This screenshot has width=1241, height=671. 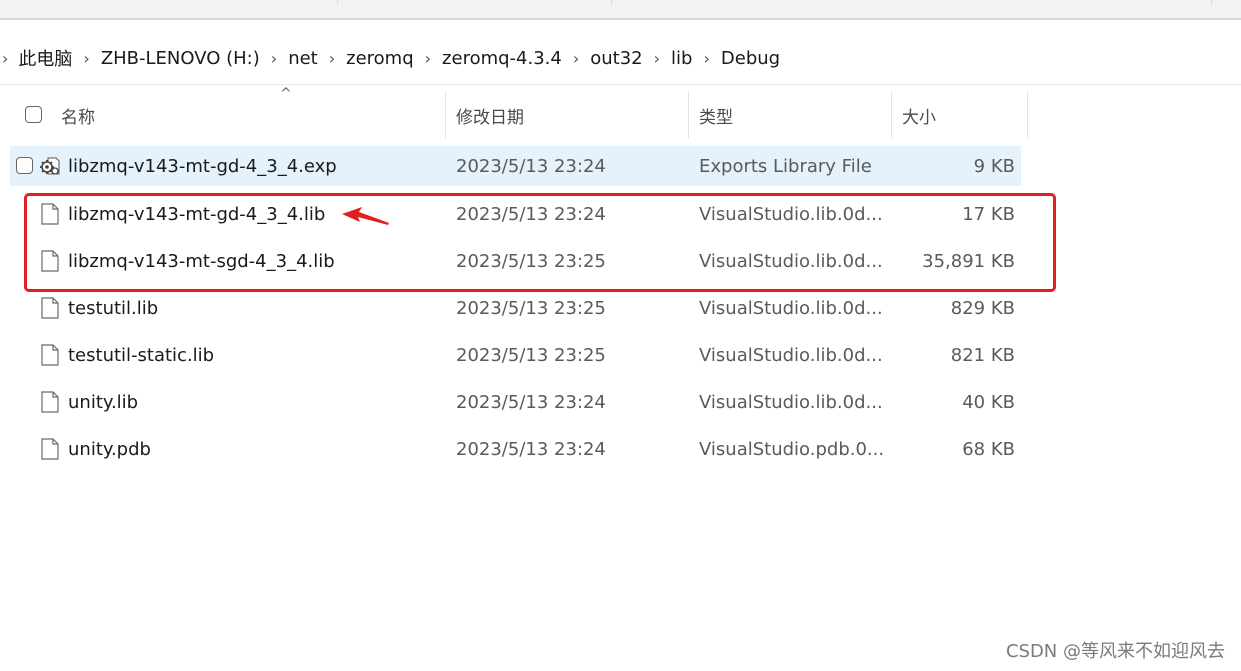 I want to click on column-header-date-label: 修改日期, so click(x=490, y=117).